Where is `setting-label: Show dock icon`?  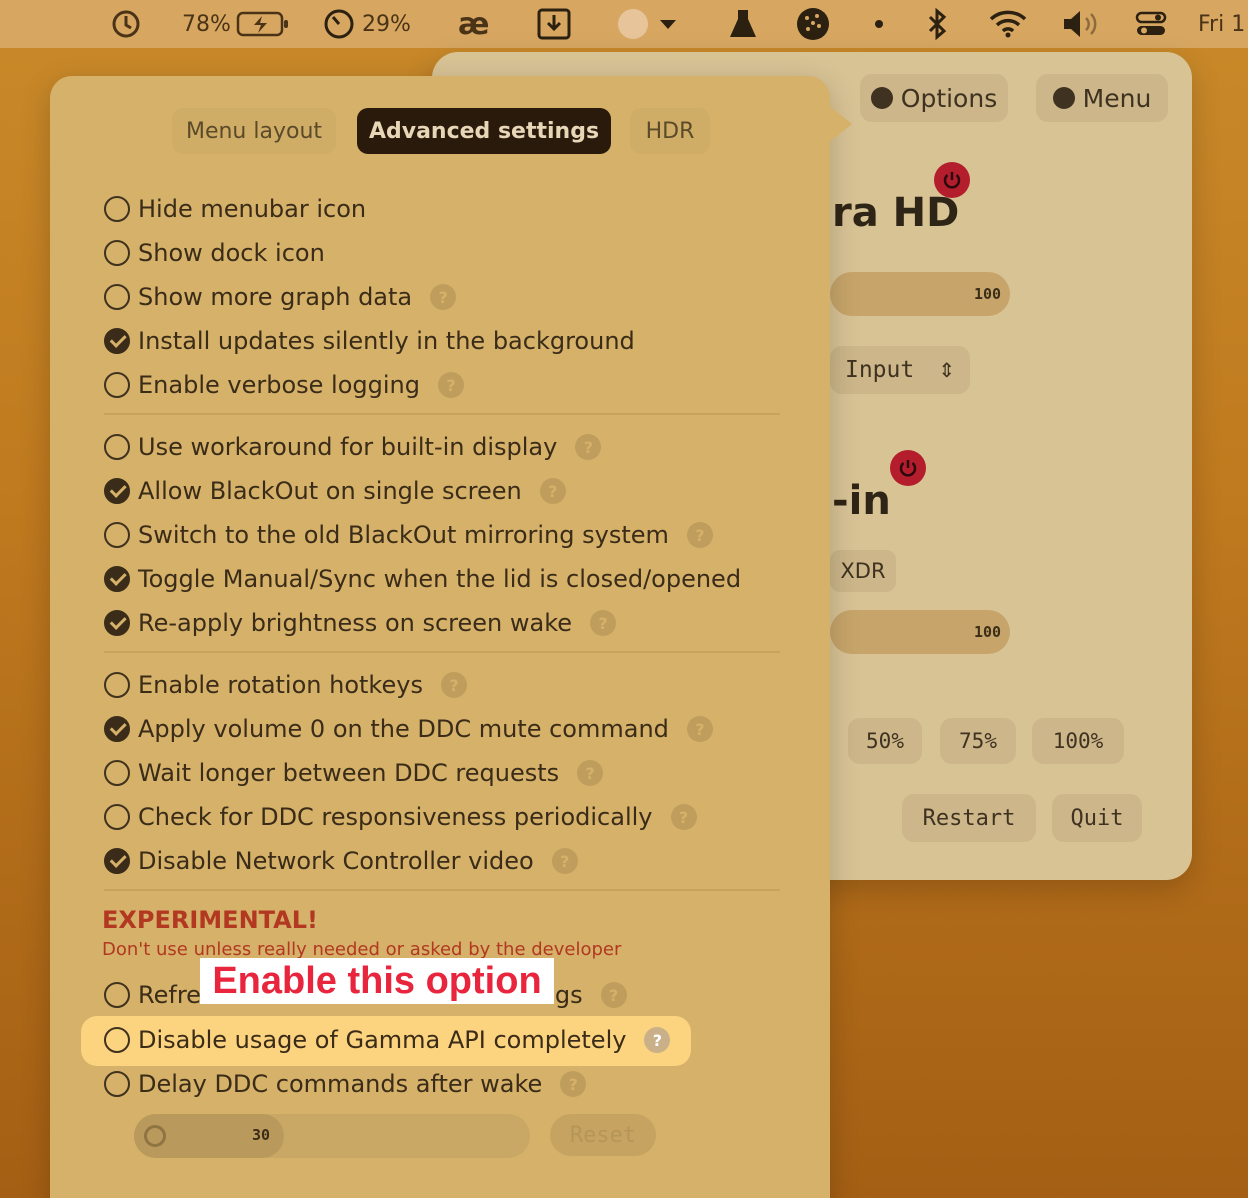 setting-label: Show dock icon is located at coordinates (231, 253).